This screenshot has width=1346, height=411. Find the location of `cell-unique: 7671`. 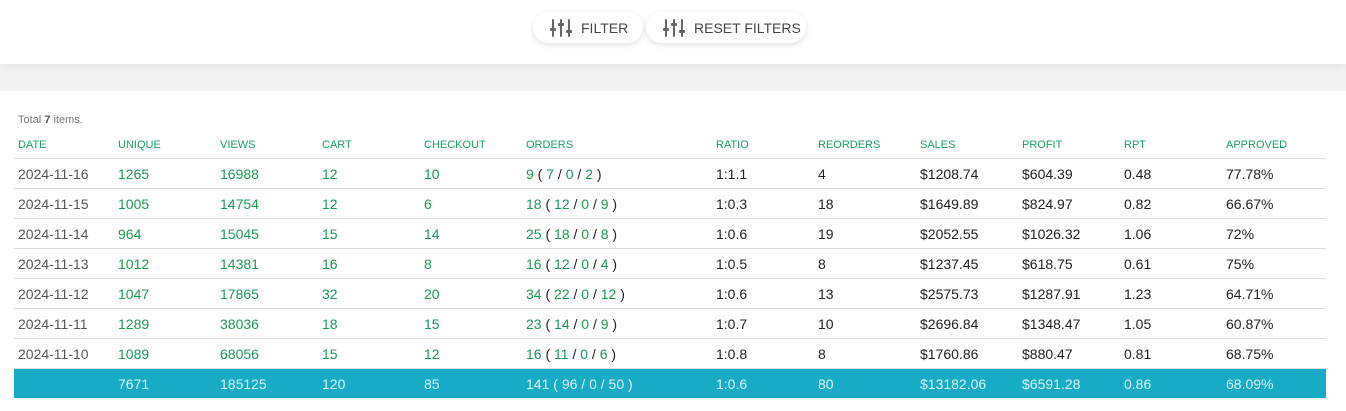

cell-unique: 7671 is located at coordinates (165, 383).